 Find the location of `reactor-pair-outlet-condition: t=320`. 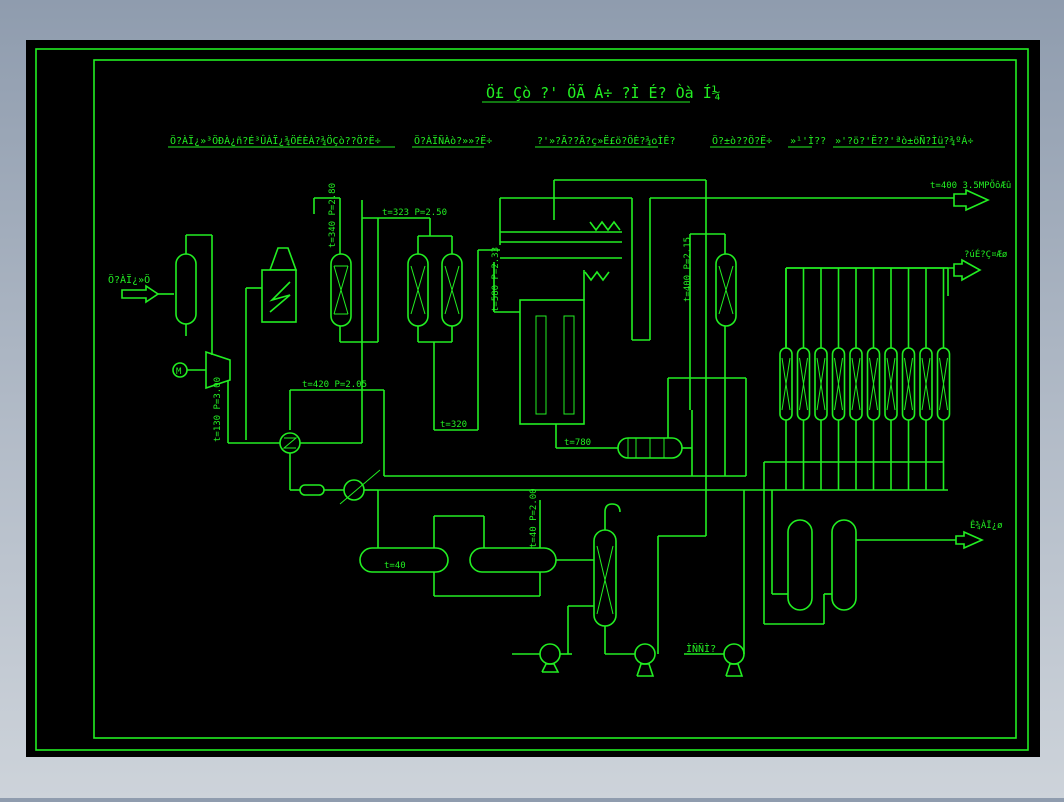

reactor-pair-outlet-condition: t=320 is located at coordinates (453, 425).